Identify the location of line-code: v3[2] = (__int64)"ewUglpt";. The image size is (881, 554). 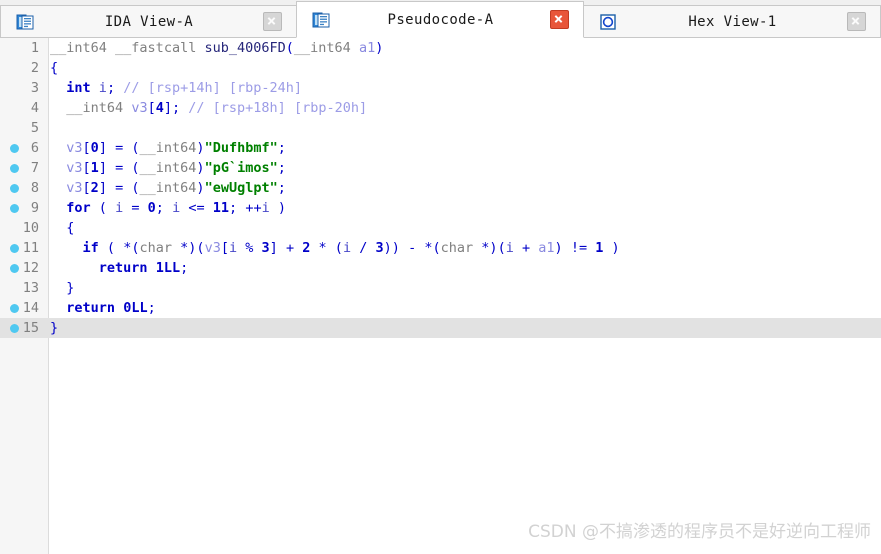
(461, 188).